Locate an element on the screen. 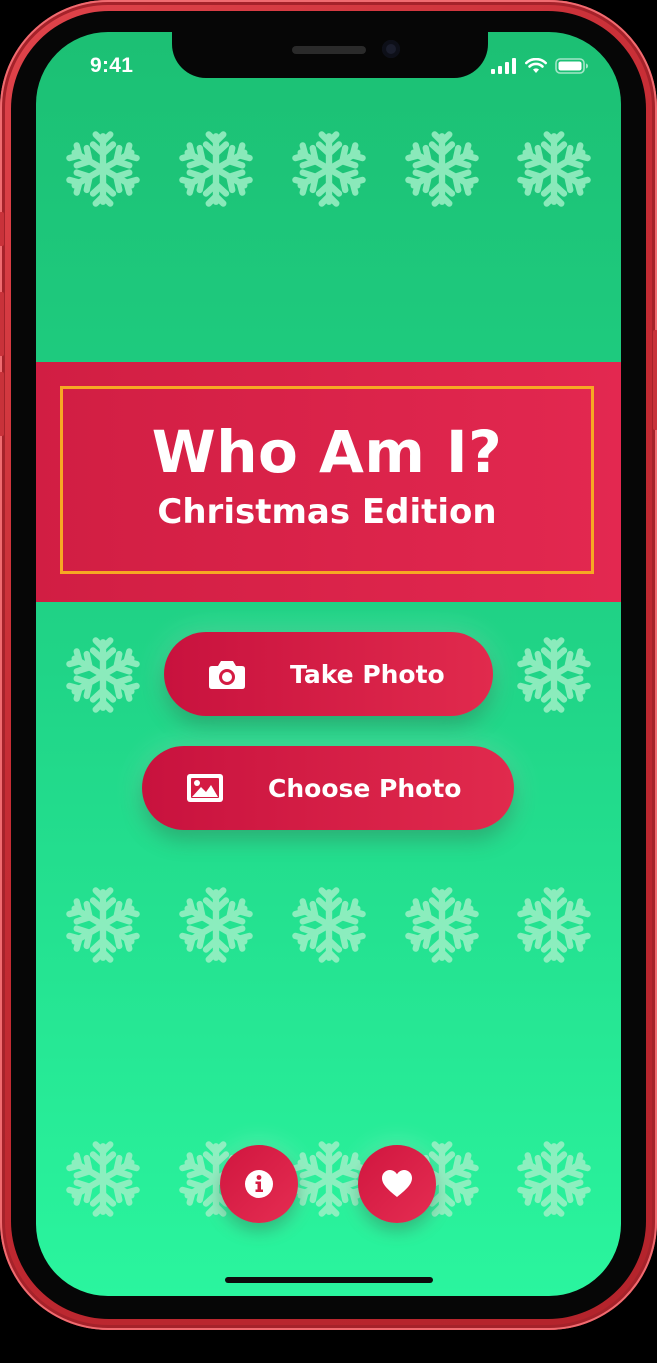 This screenshot has height=1363, width=657. image-icon is located at coordinates (205, 788).